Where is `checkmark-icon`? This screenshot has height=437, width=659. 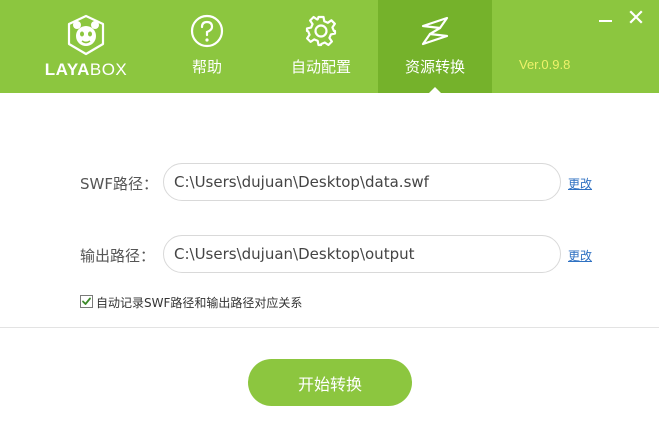 checkmark-icon is located at coordinates (86, 301).